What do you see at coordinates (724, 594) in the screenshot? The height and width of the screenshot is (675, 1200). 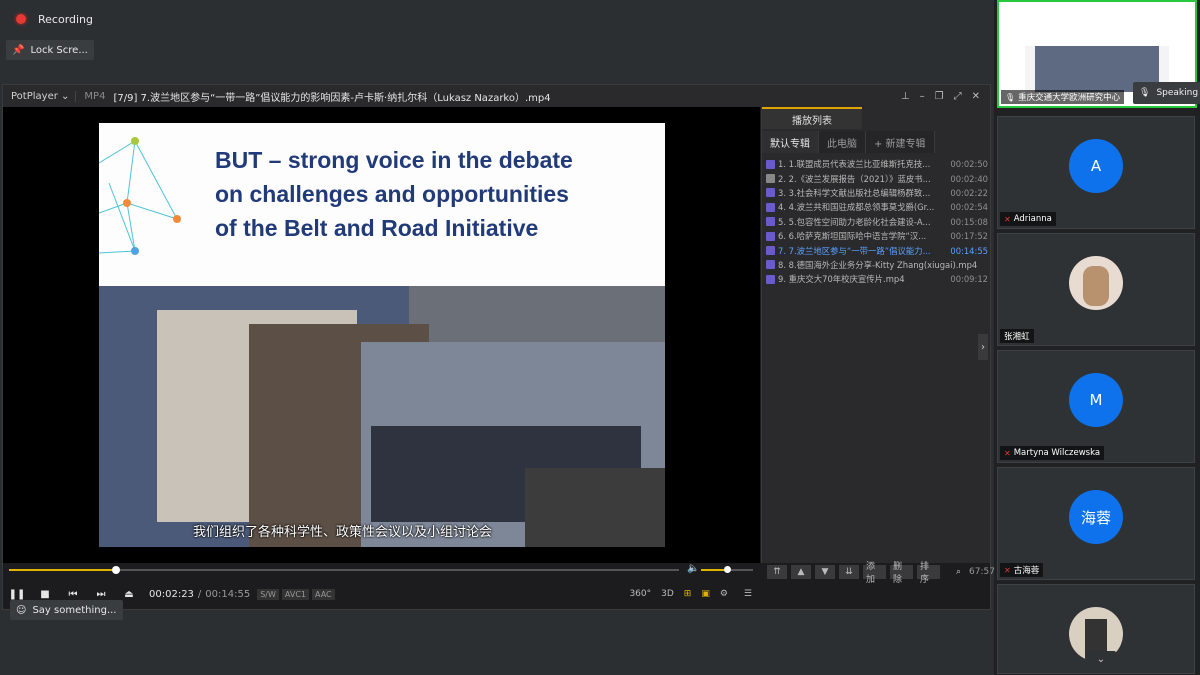 I see `settings-icon: ⚙` at bounding box center [724, 594].